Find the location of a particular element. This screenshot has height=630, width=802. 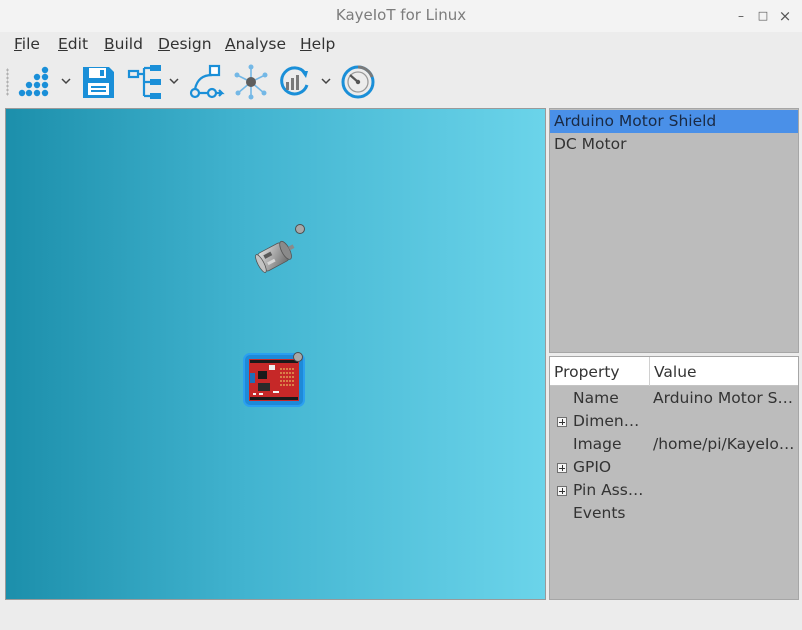

menu-design-mnemonic: D is located at coordinates (164, 44).